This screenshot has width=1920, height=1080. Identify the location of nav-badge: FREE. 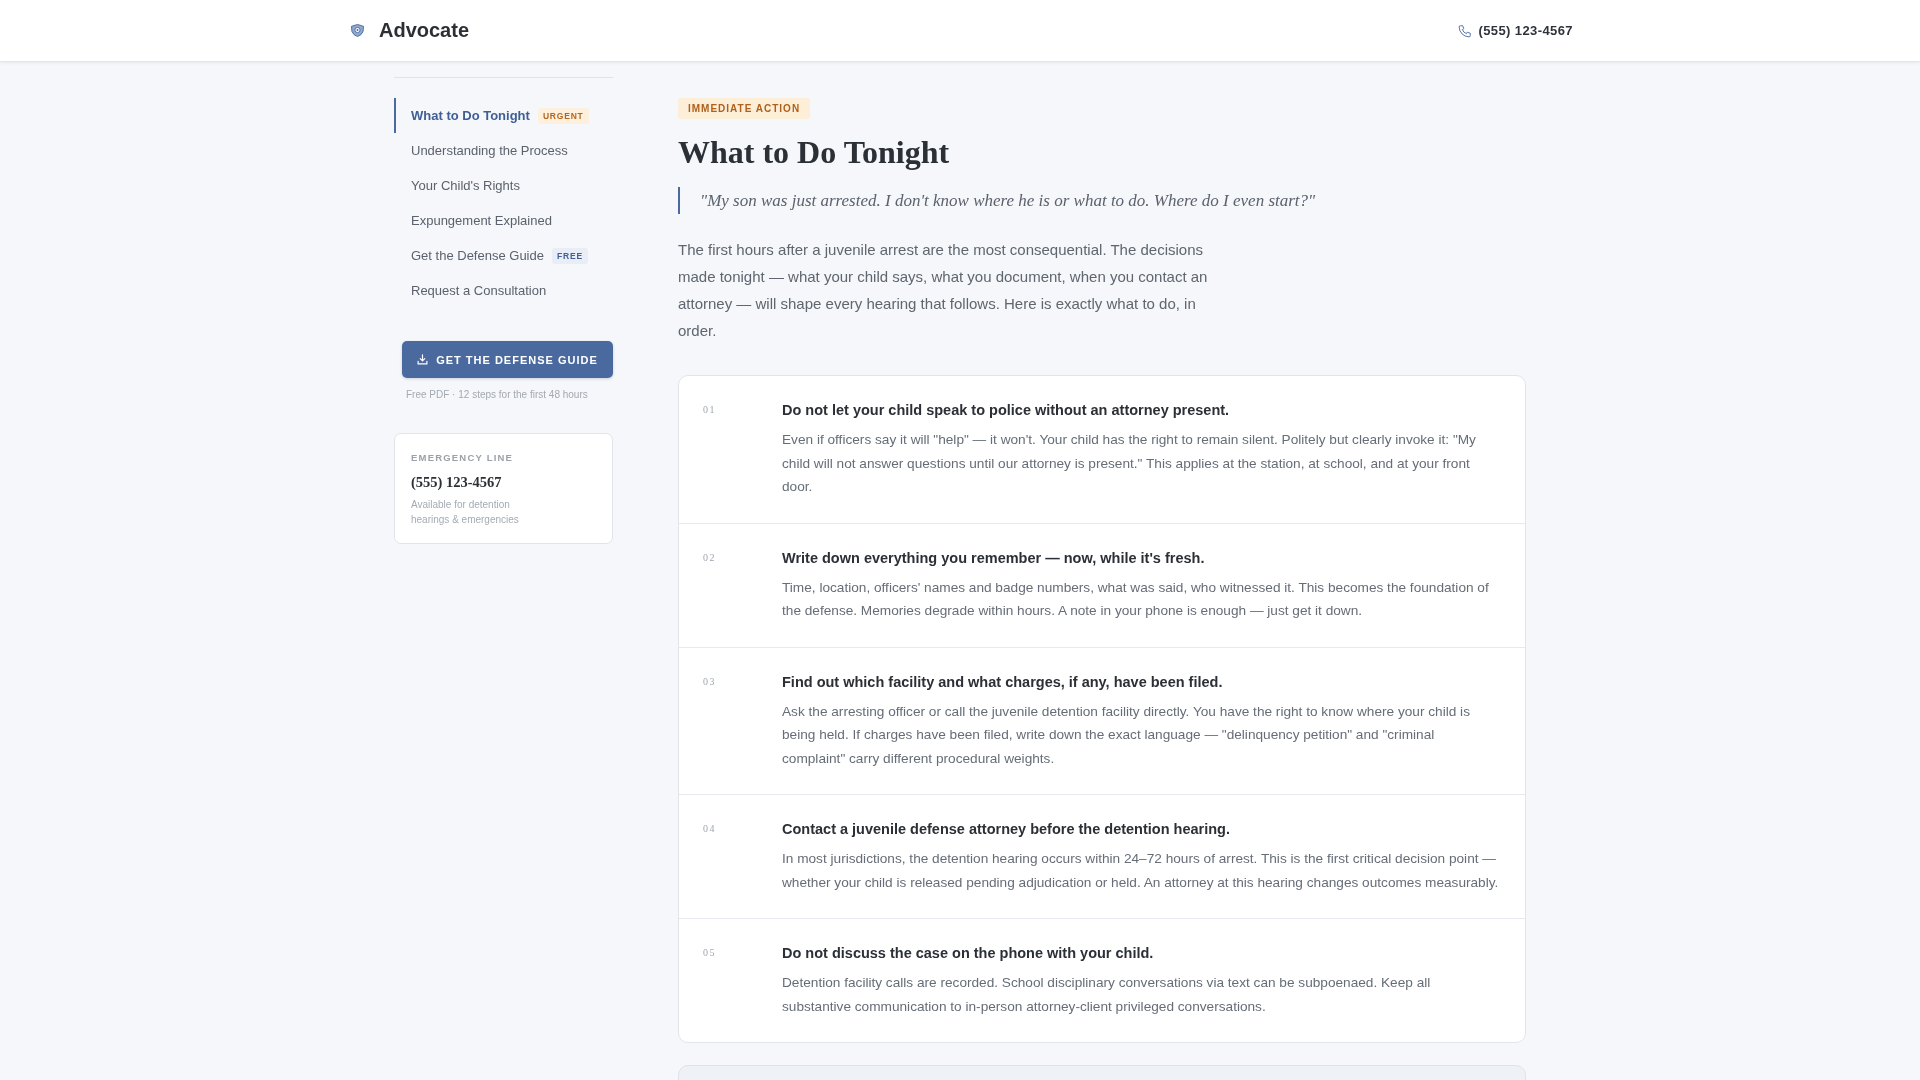
(570, 255).